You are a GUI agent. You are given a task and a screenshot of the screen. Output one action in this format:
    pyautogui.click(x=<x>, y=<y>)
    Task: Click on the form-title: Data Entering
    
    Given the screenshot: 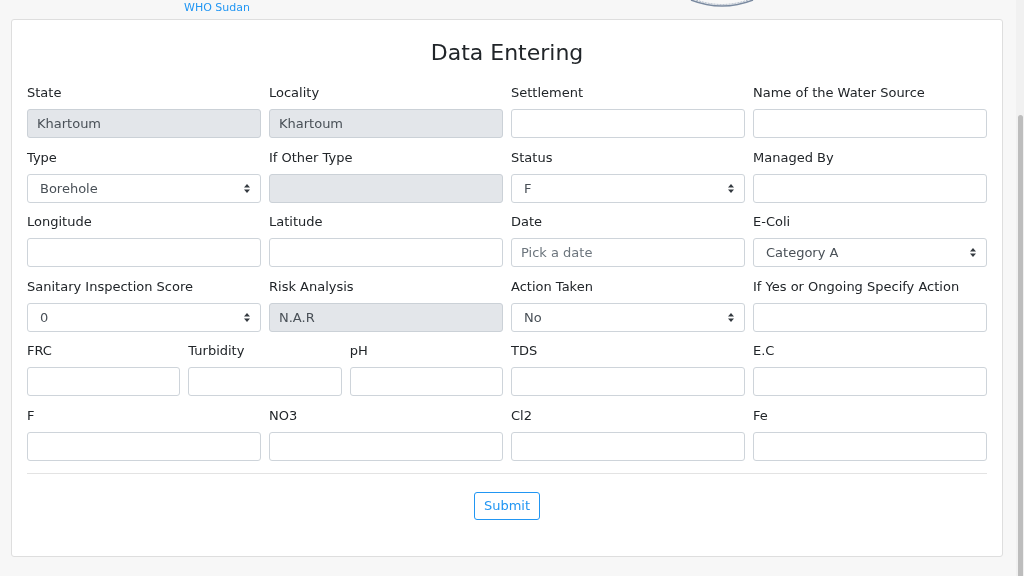 What is the action you would take?
    pyautogui.click(x=507, y=53)
    